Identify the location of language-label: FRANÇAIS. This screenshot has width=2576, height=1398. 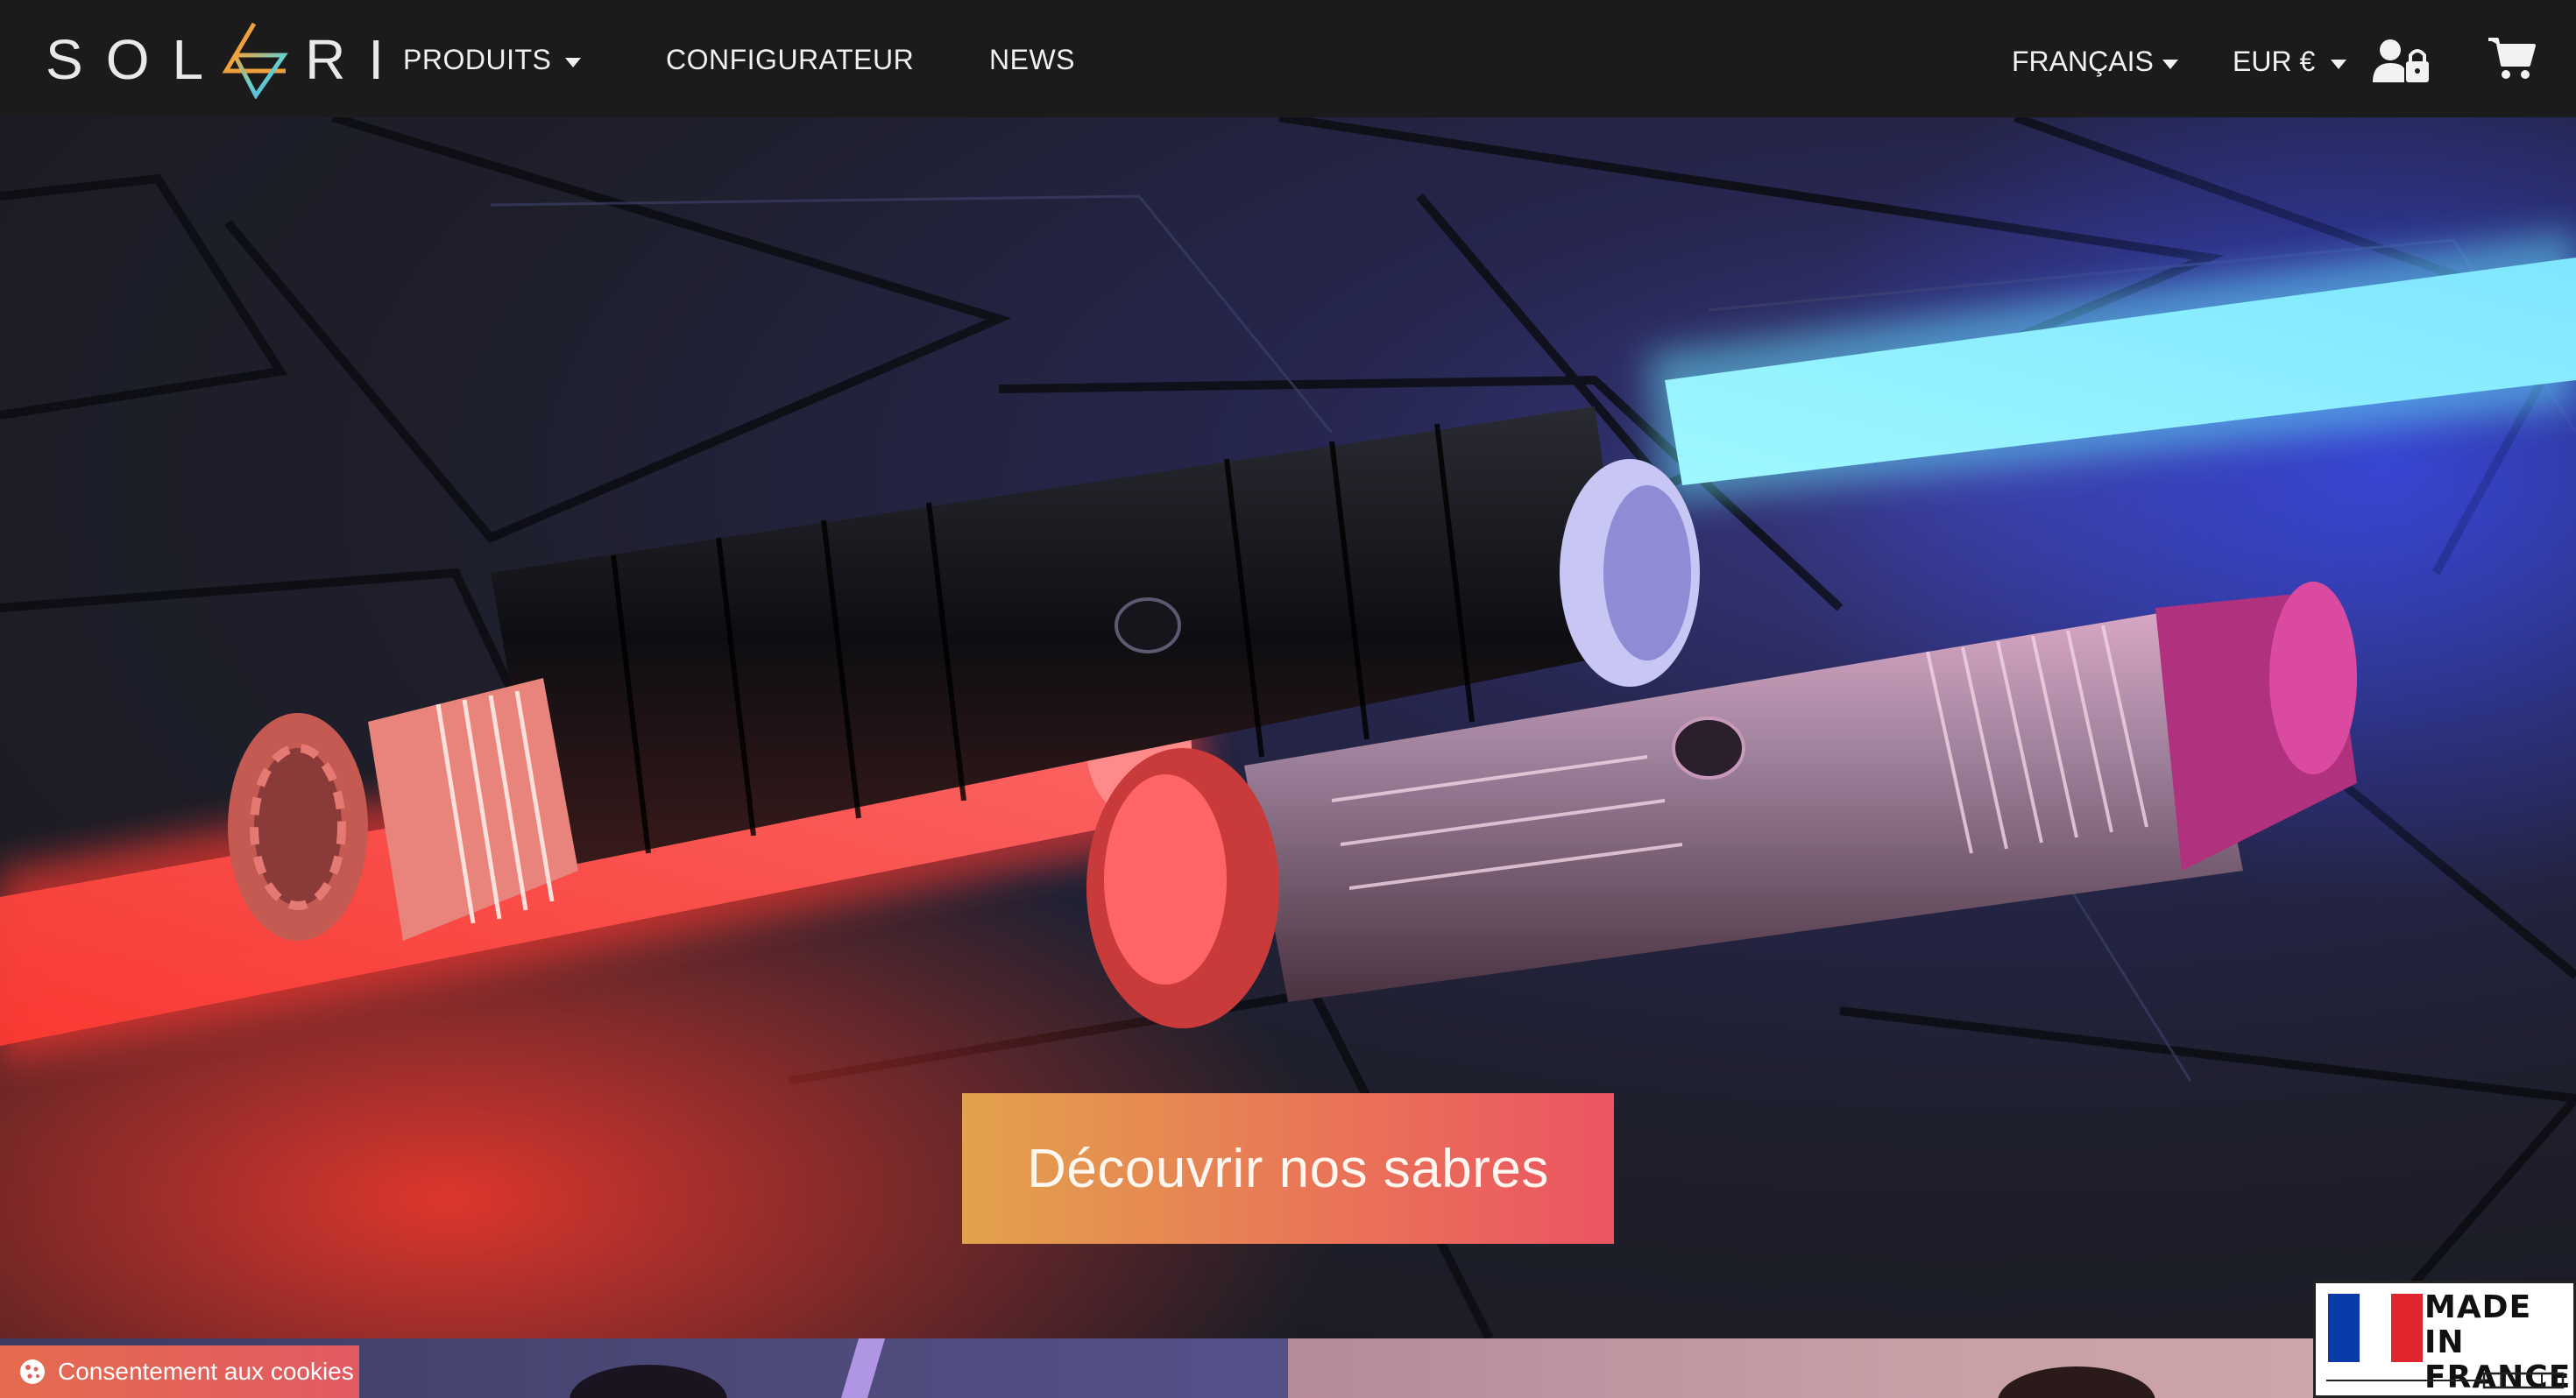
(2083, 61).